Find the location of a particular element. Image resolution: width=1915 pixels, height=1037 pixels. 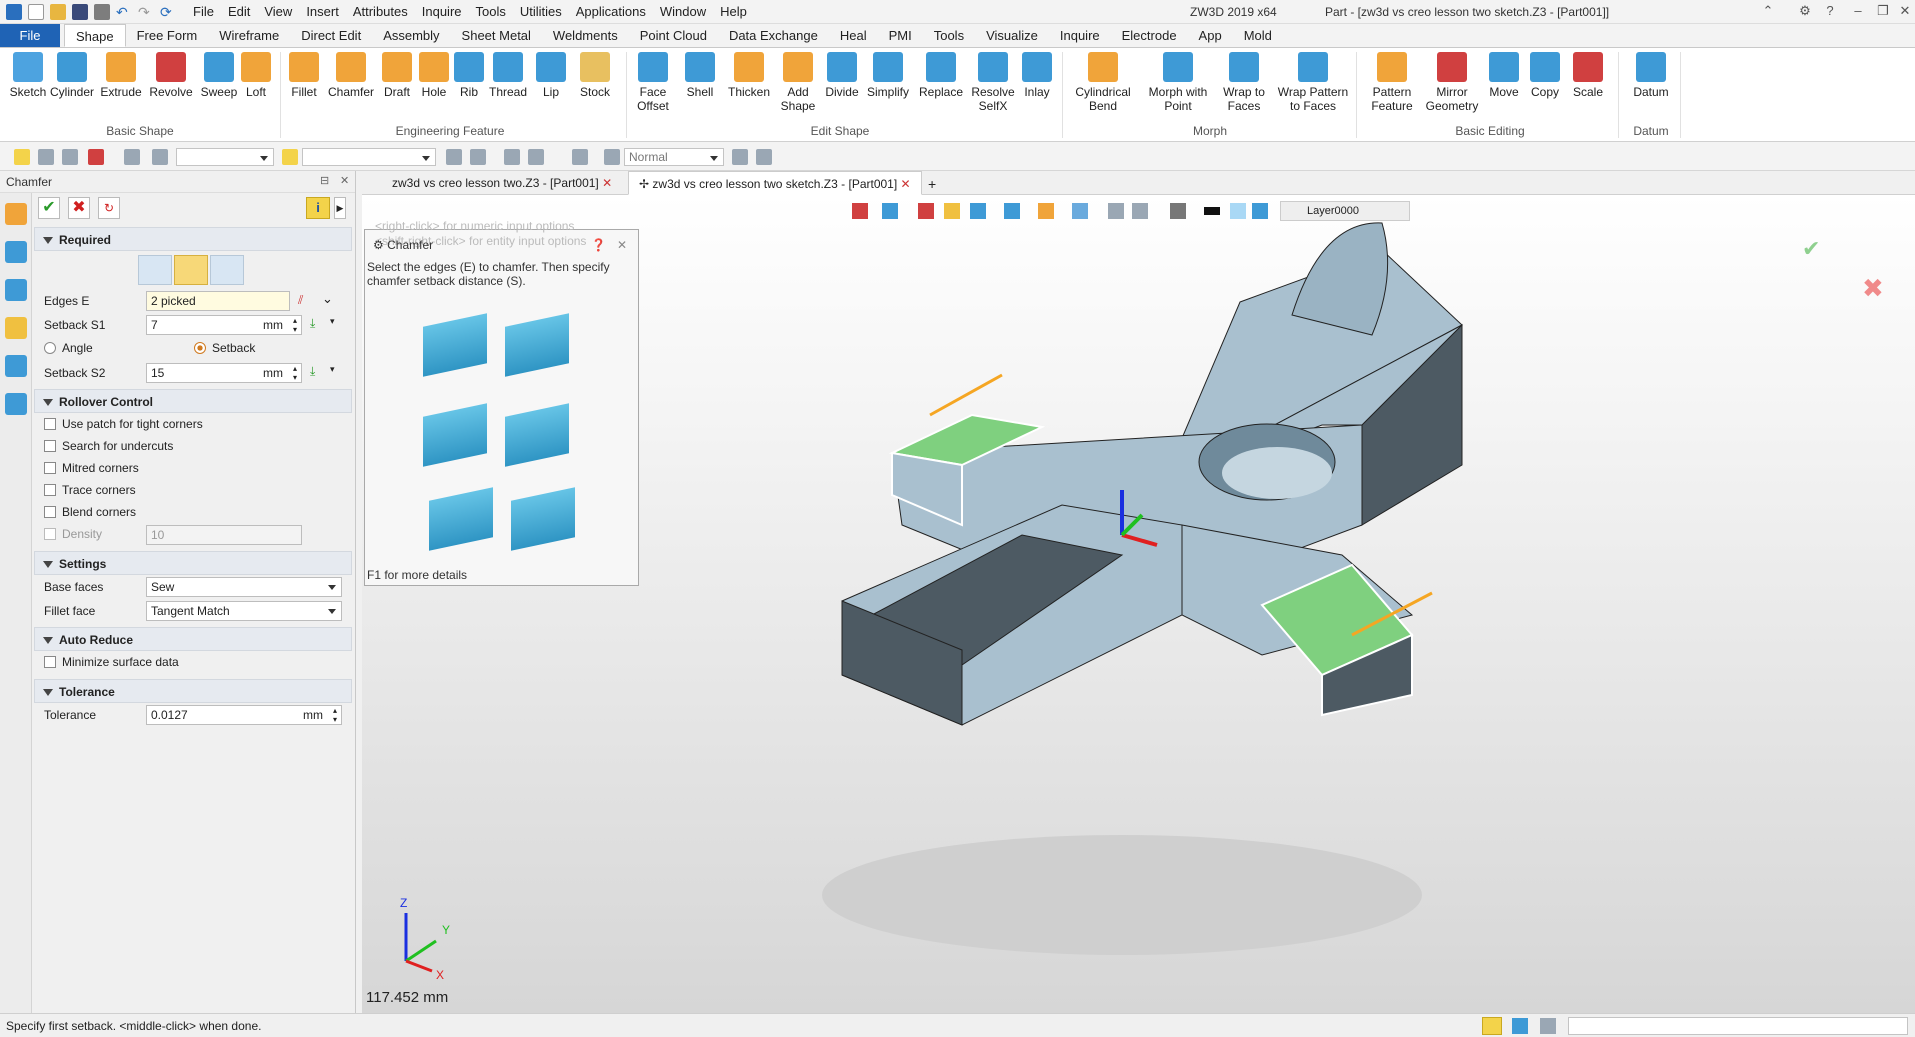

command-input is located at coordinates (1738, 1026).